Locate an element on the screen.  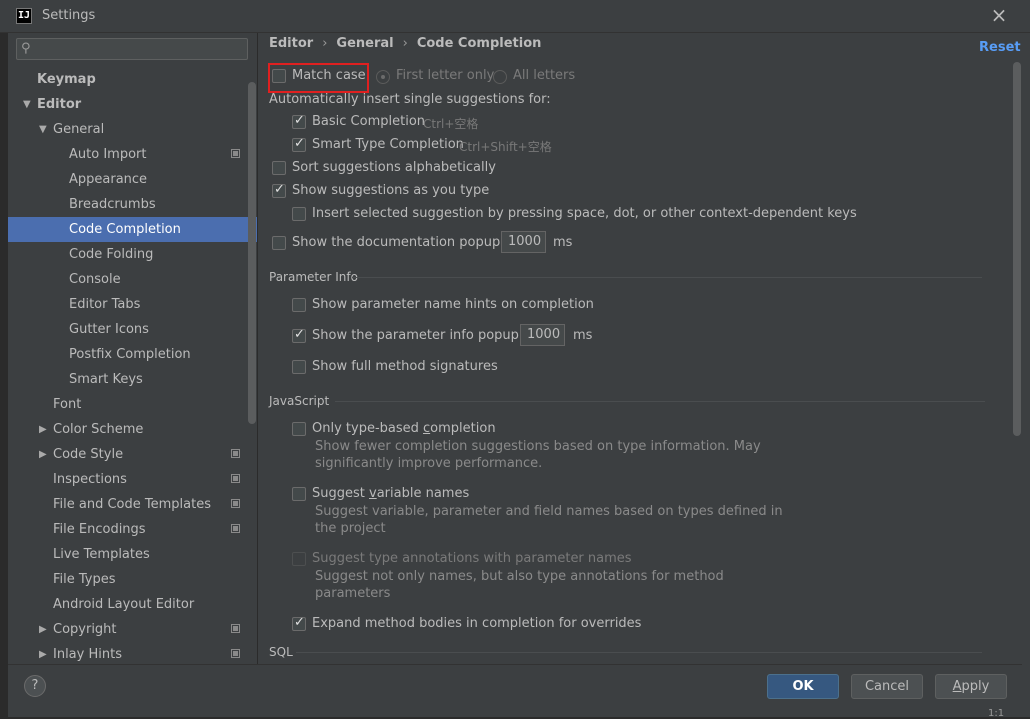
window-title: Settings is located at coordinates (69, 15).